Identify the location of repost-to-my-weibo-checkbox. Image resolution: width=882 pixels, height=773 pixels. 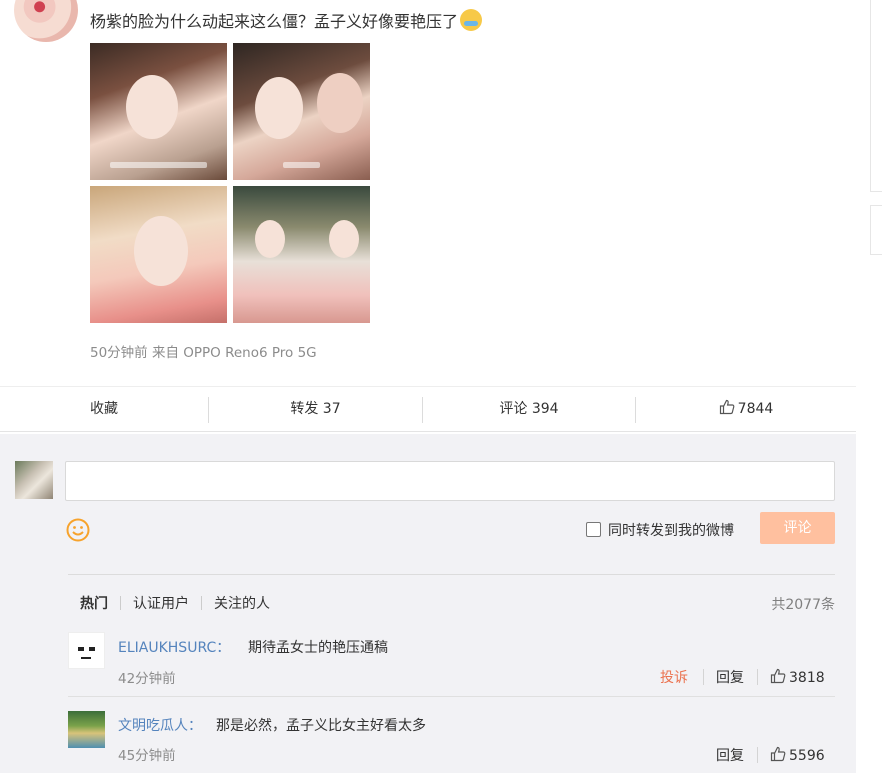
(593, 529).